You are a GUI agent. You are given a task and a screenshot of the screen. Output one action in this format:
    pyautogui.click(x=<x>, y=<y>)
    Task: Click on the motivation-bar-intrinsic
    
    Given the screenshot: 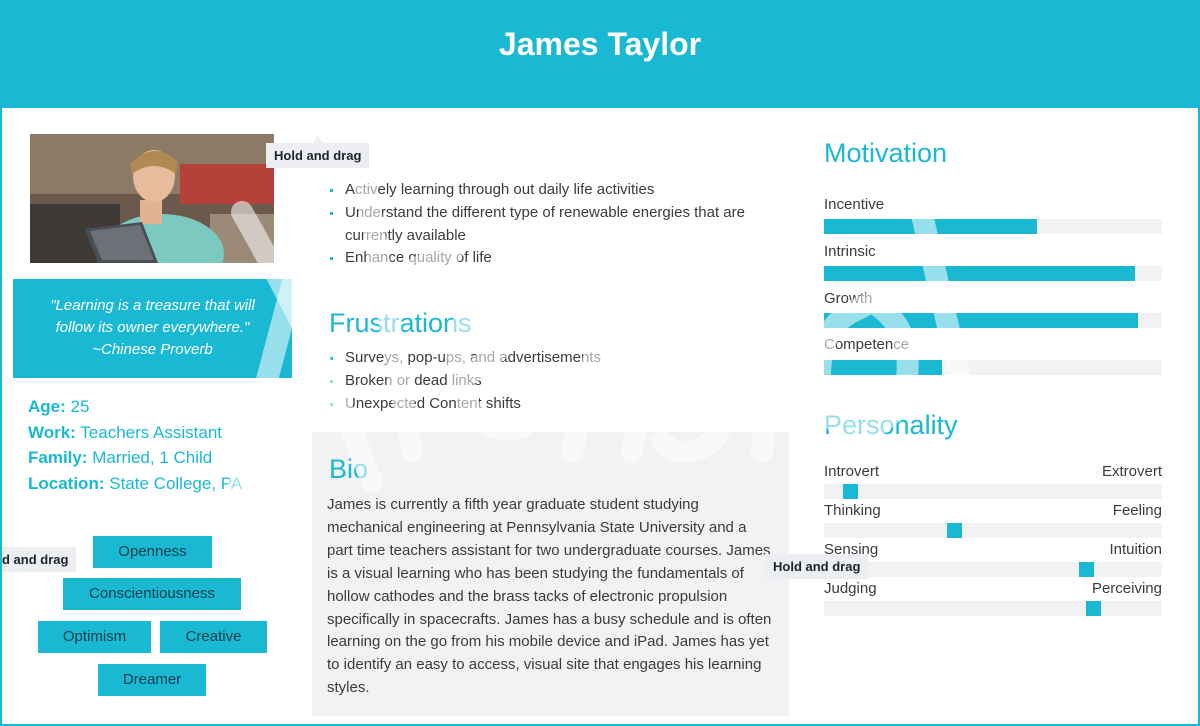 What is the action you would take?
    pyautogui.click(x=993, y=273)
    